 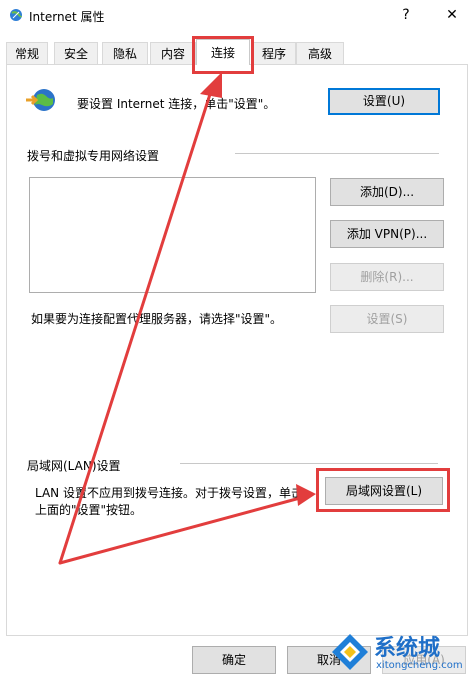 I want to click on tab-security: 安全, so click(x=76, y=53).